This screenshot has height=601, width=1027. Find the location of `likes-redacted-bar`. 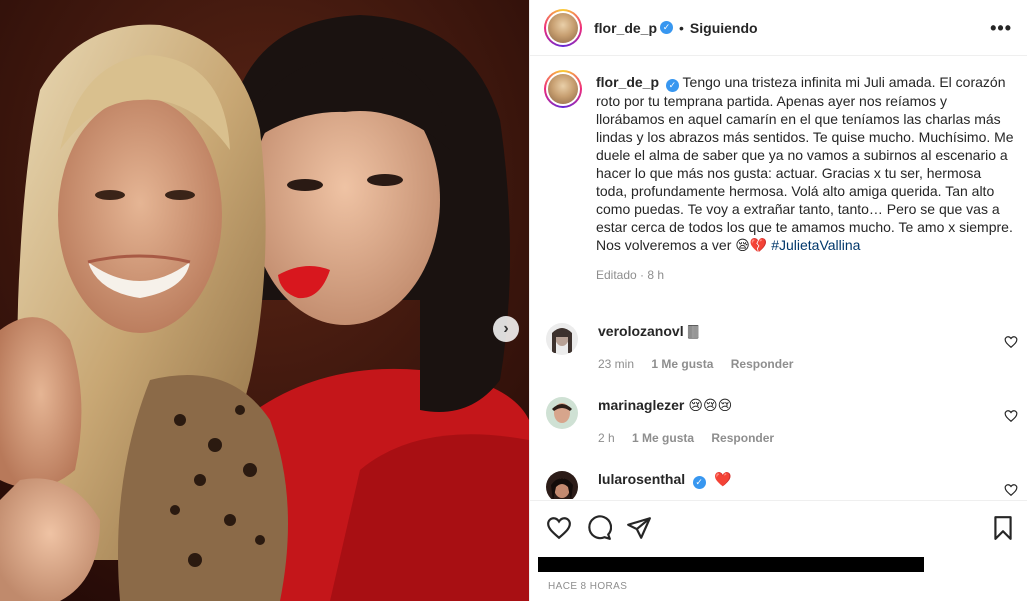

likes-redacted-bar is located at coordinates (731, 564).